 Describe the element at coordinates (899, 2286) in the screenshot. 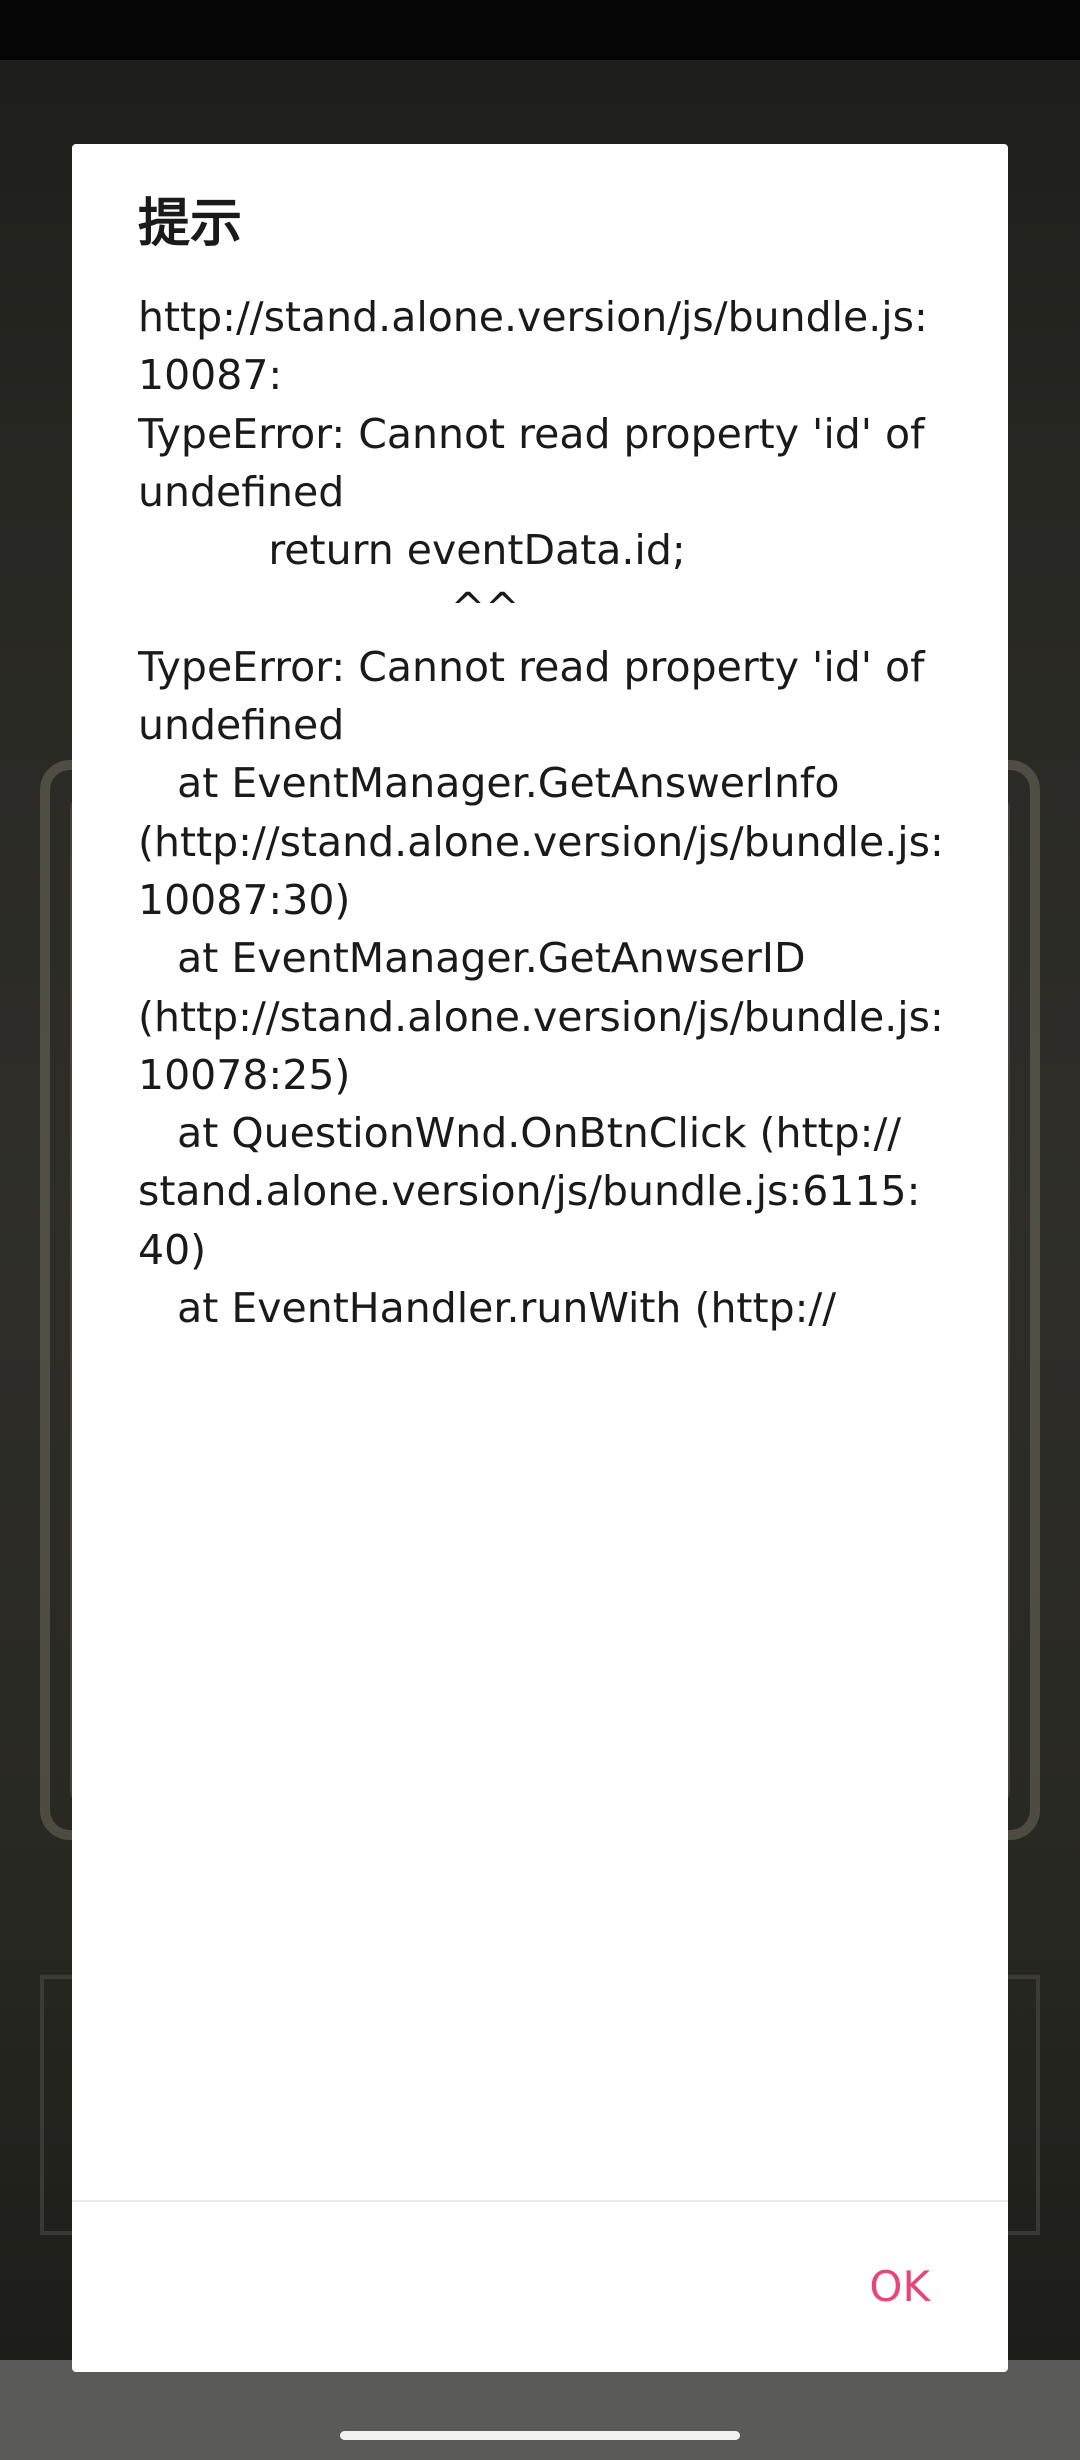

I see `ok-button: OK` at that location.